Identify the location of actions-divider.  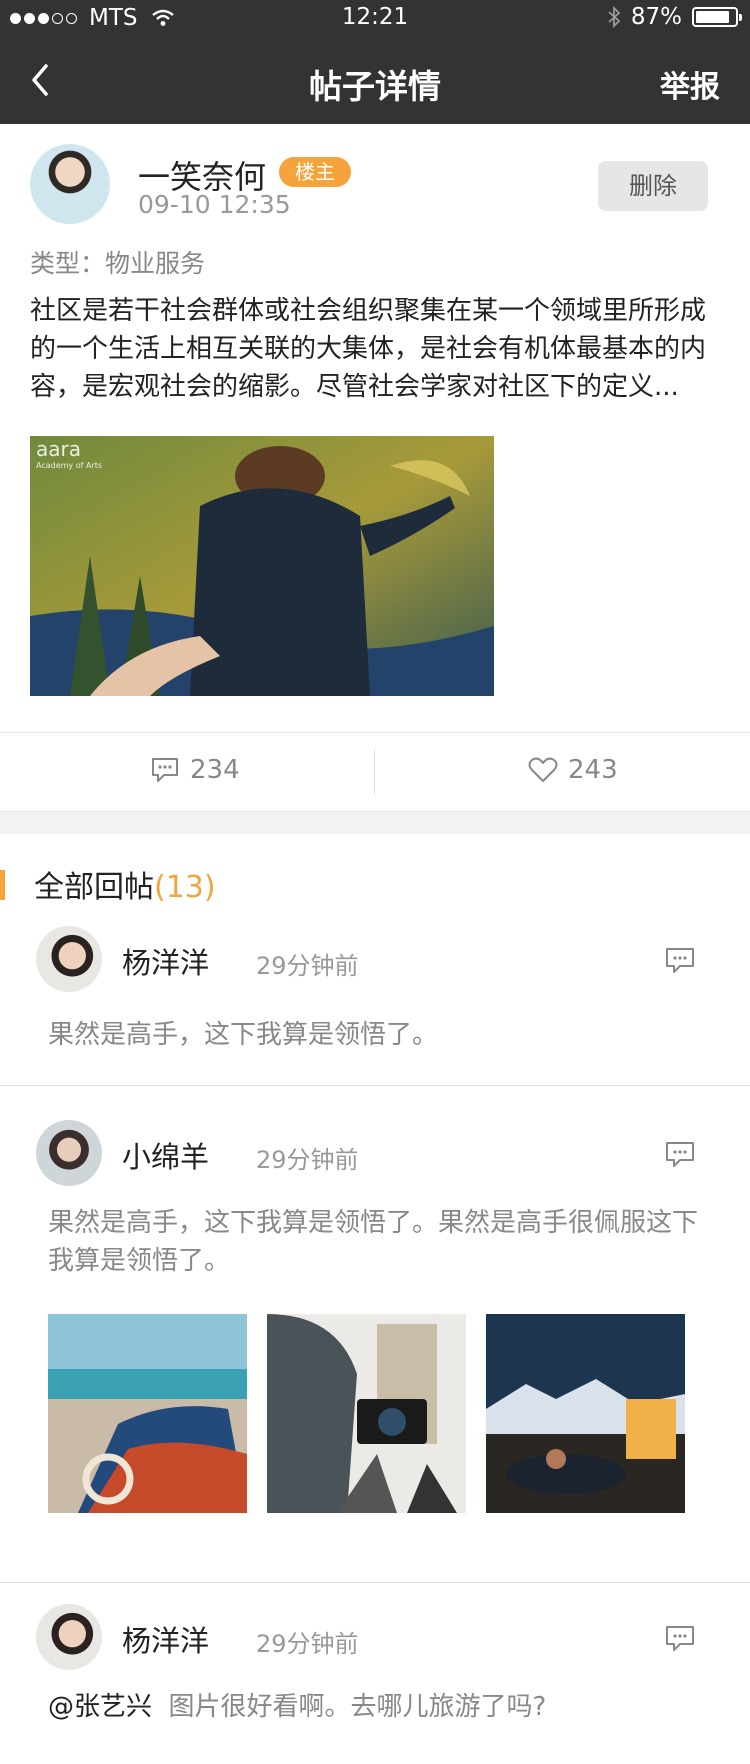
(374, 772).